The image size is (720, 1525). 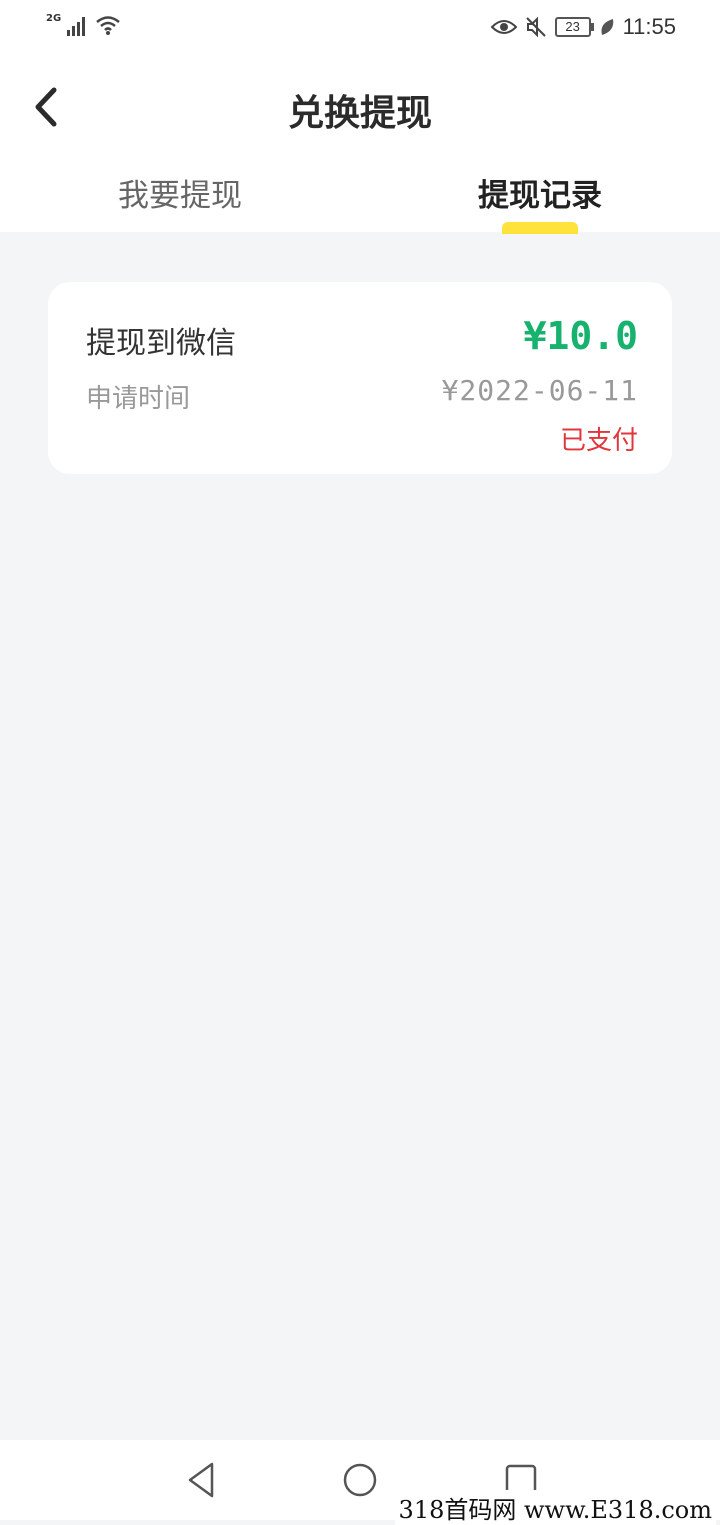 I want to click on nav-home-icon, so click(x=360, y=1480).